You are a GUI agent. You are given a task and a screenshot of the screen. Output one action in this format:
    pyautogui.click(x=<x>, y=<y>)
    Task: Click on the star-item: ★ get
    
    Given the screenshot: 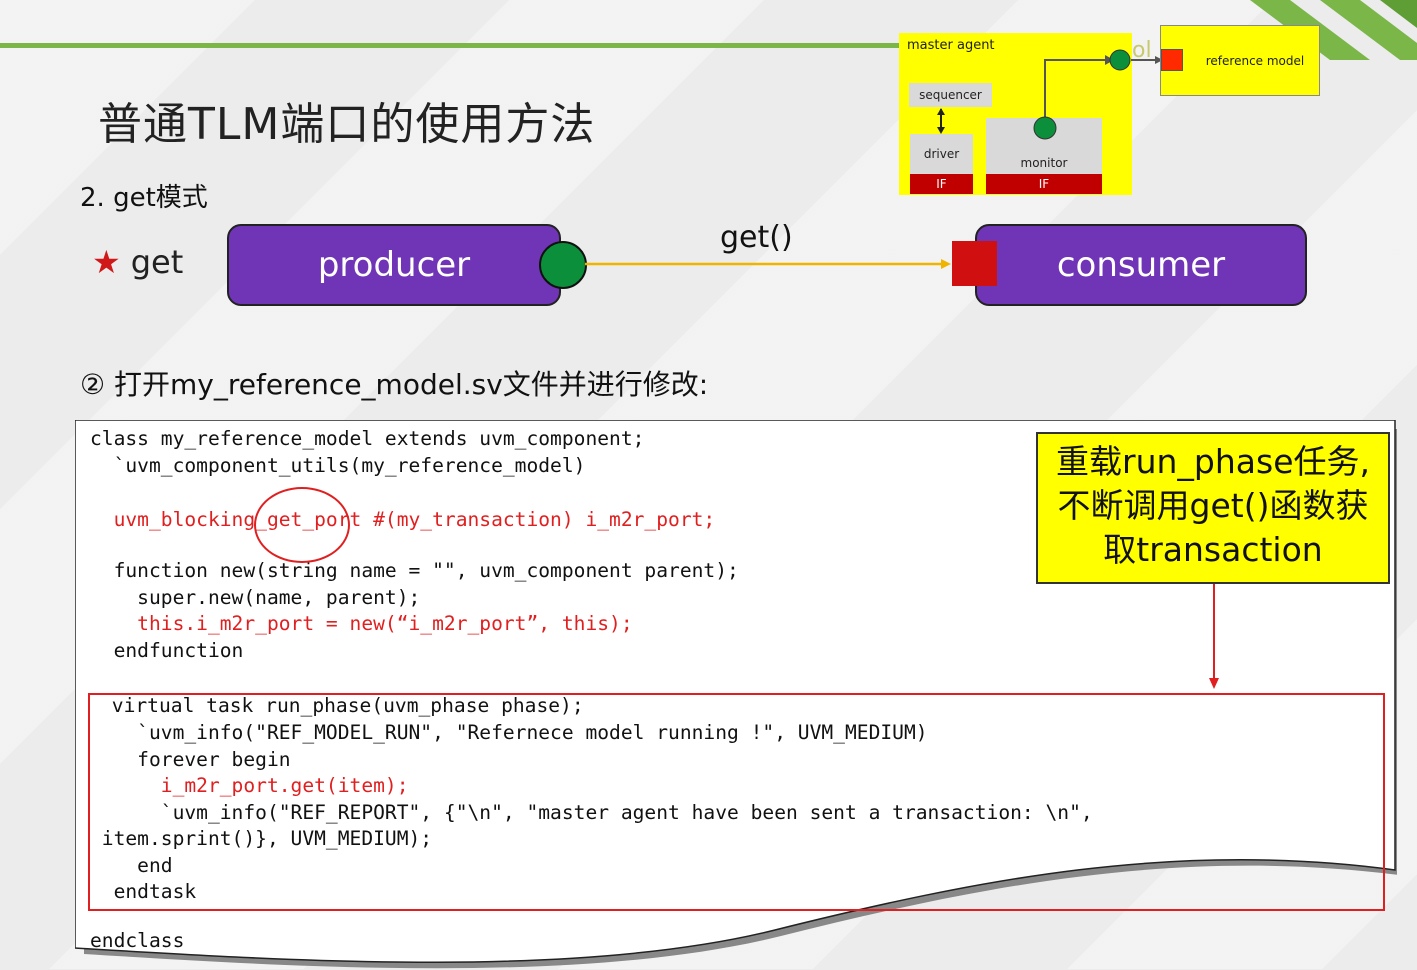 What is the action you would take?
    pyautogui.click(x=137, y=262)
    